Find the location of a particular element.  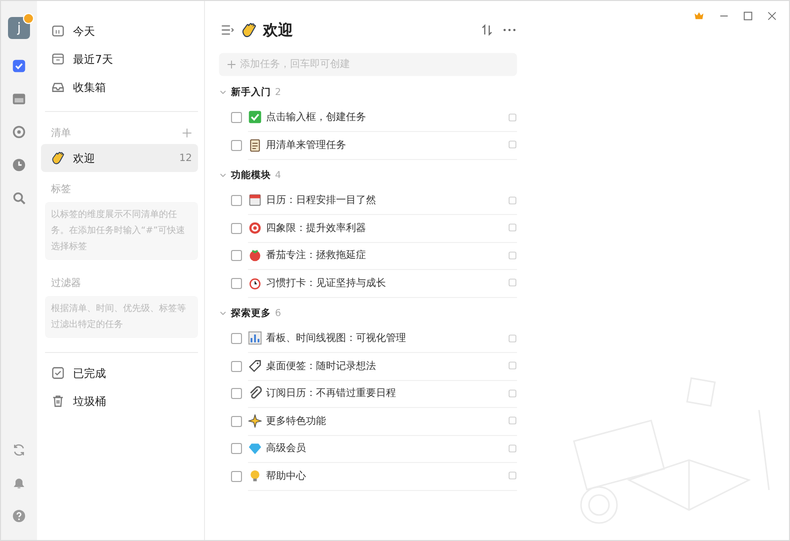

task-title: 桌面便签：随时记录想法 is located at coordinates (385, 365).